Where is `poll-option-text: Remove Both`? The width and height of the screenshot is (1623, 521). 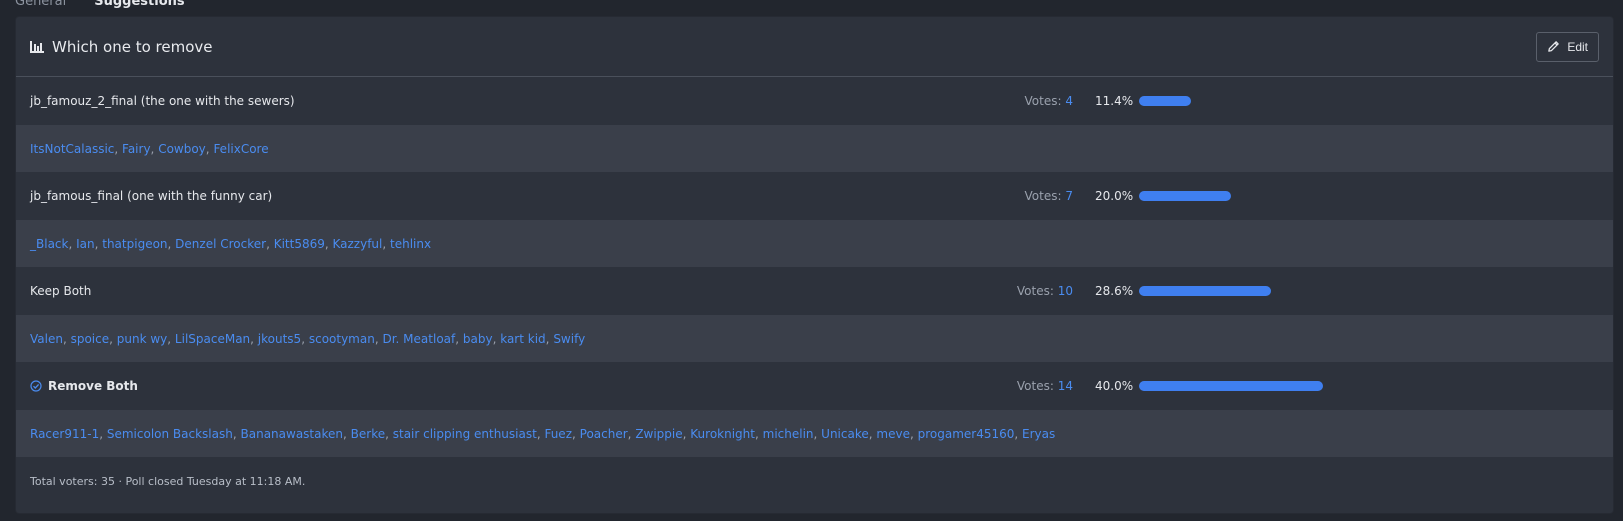
poll-option-text: Remove Both is located at coordinates (93, 386).